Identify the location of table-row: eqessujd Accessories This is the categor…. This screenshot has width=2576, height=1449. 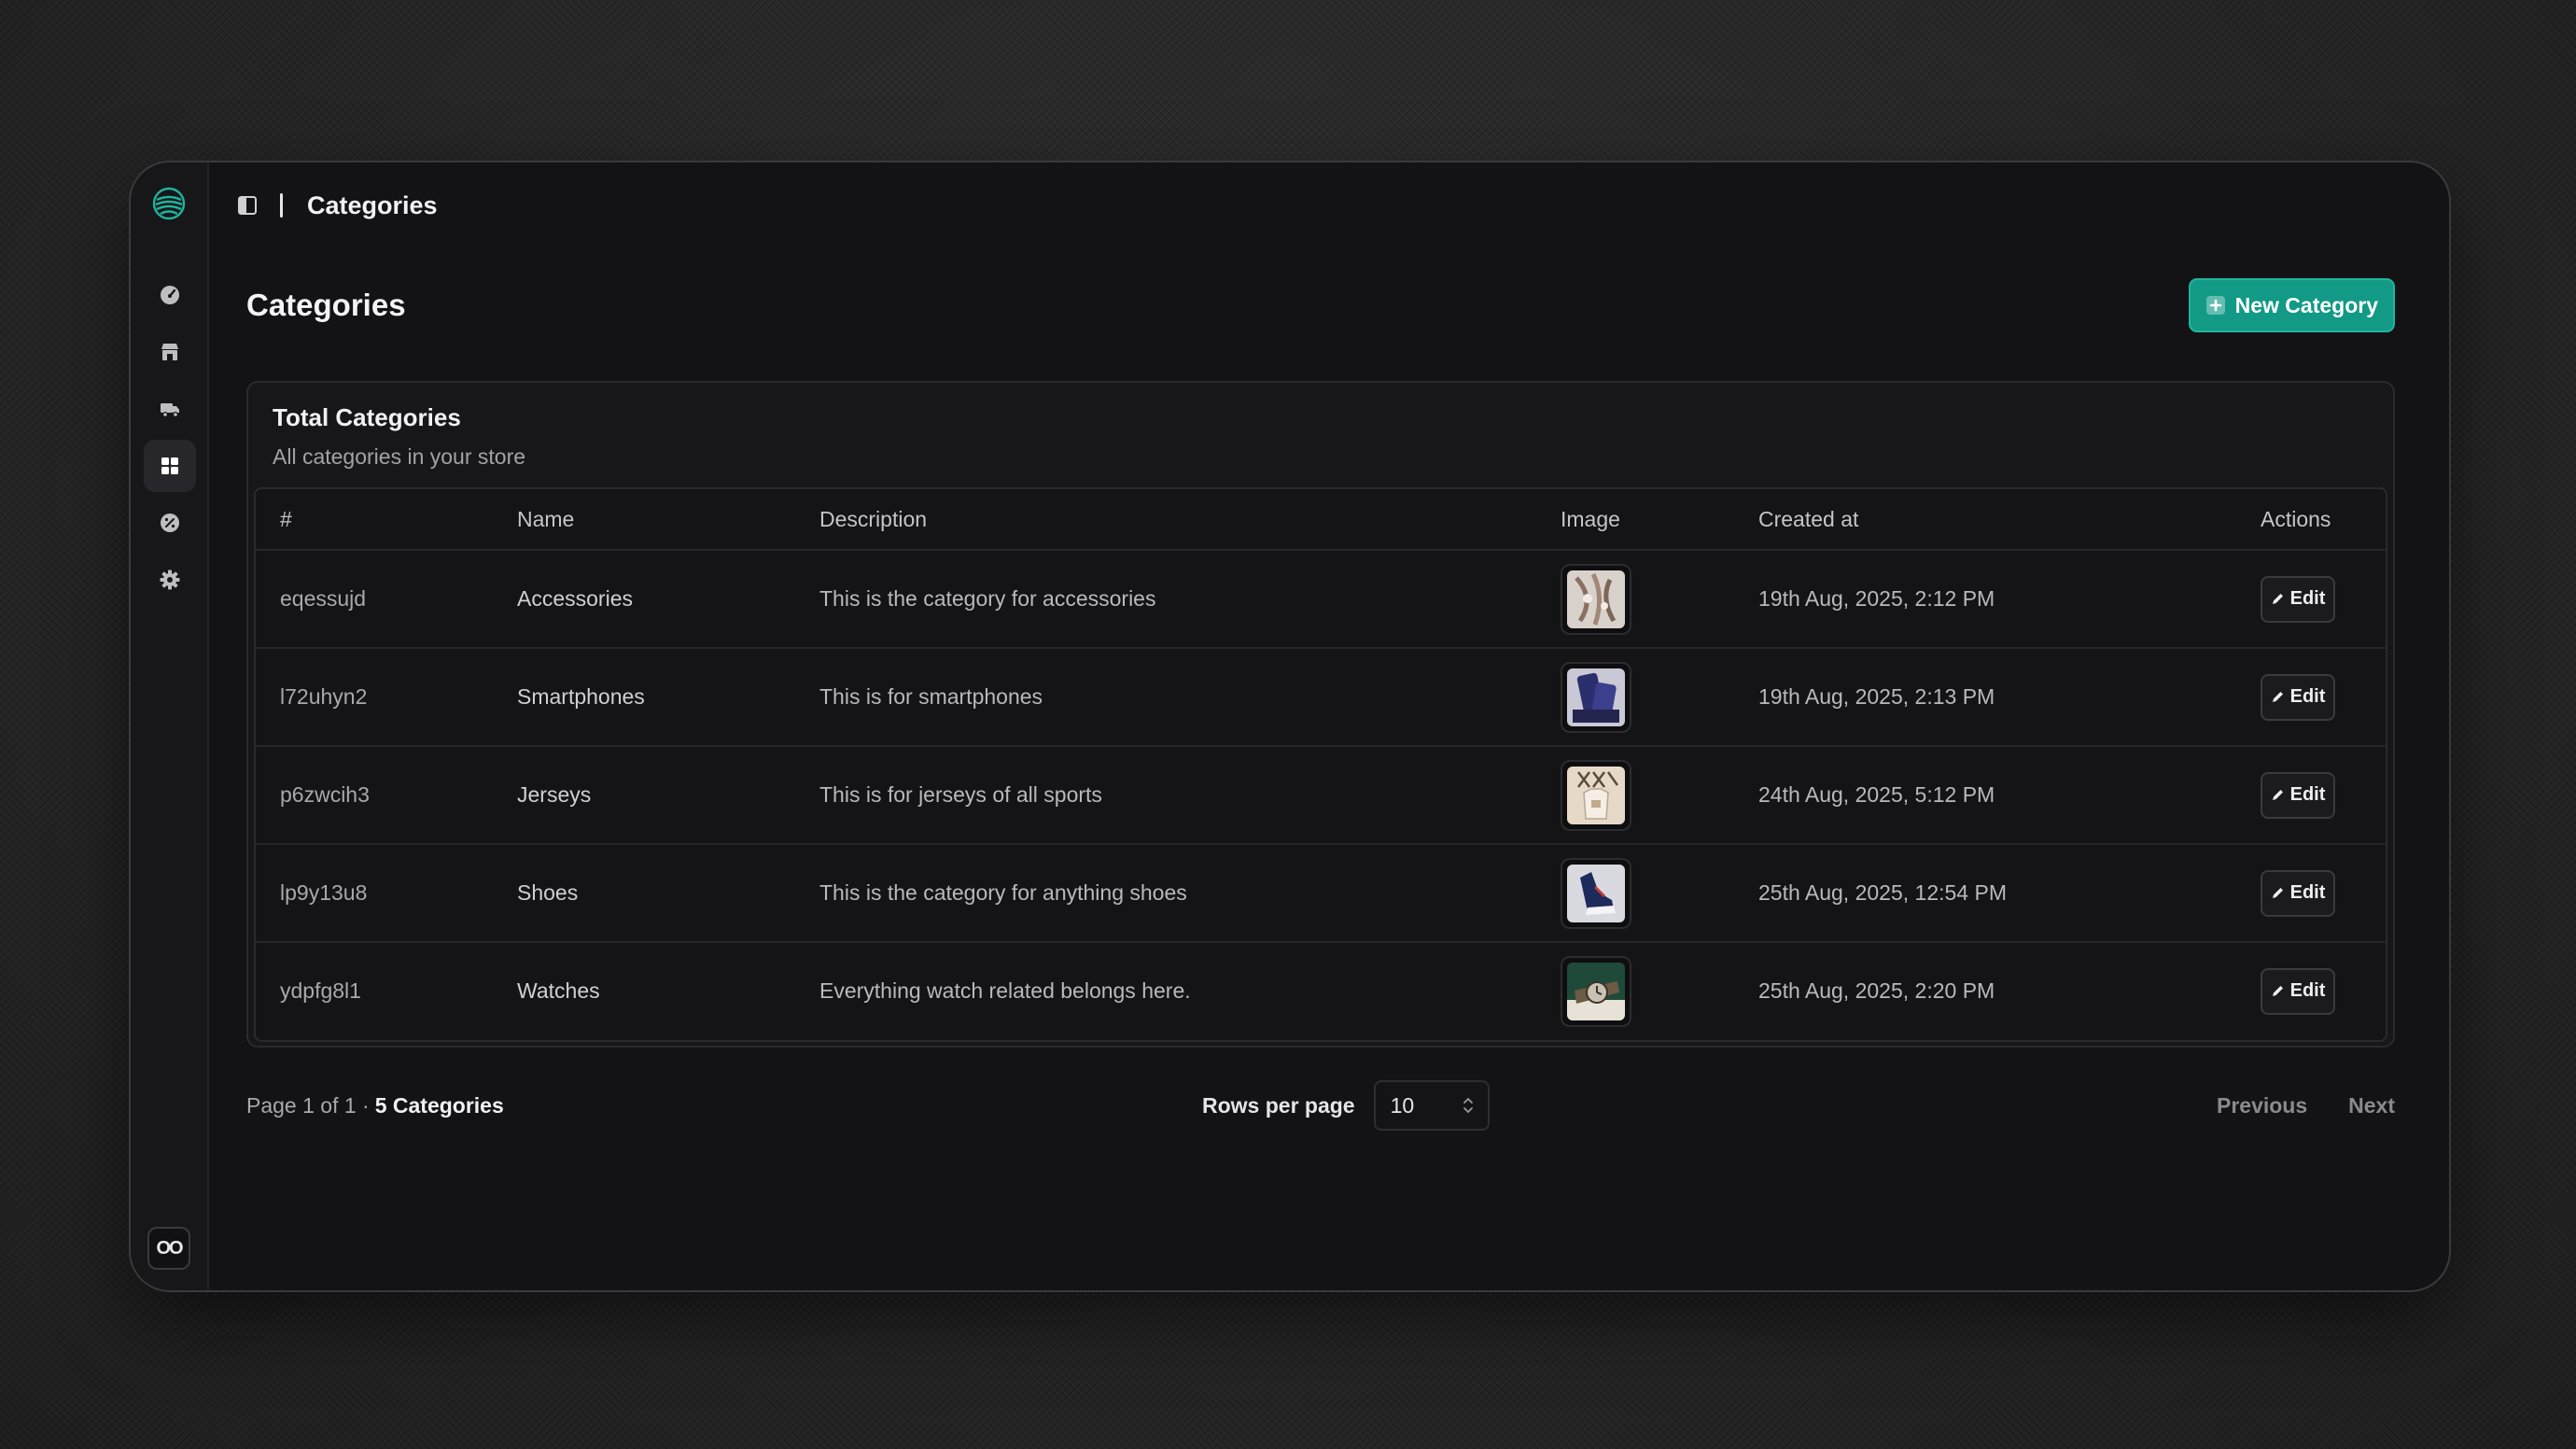
(1321, 600).